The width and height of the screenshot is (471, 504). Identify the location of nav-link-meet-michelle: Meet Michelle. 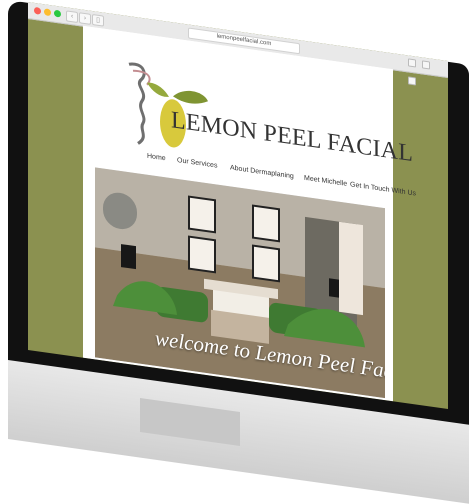
(325, 181).